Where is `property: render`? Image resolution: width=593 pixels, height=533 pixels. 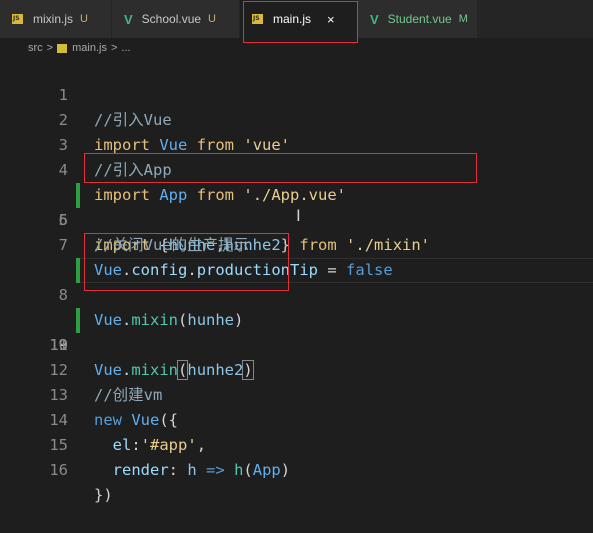
property: render is located at coordinates (140, 470).